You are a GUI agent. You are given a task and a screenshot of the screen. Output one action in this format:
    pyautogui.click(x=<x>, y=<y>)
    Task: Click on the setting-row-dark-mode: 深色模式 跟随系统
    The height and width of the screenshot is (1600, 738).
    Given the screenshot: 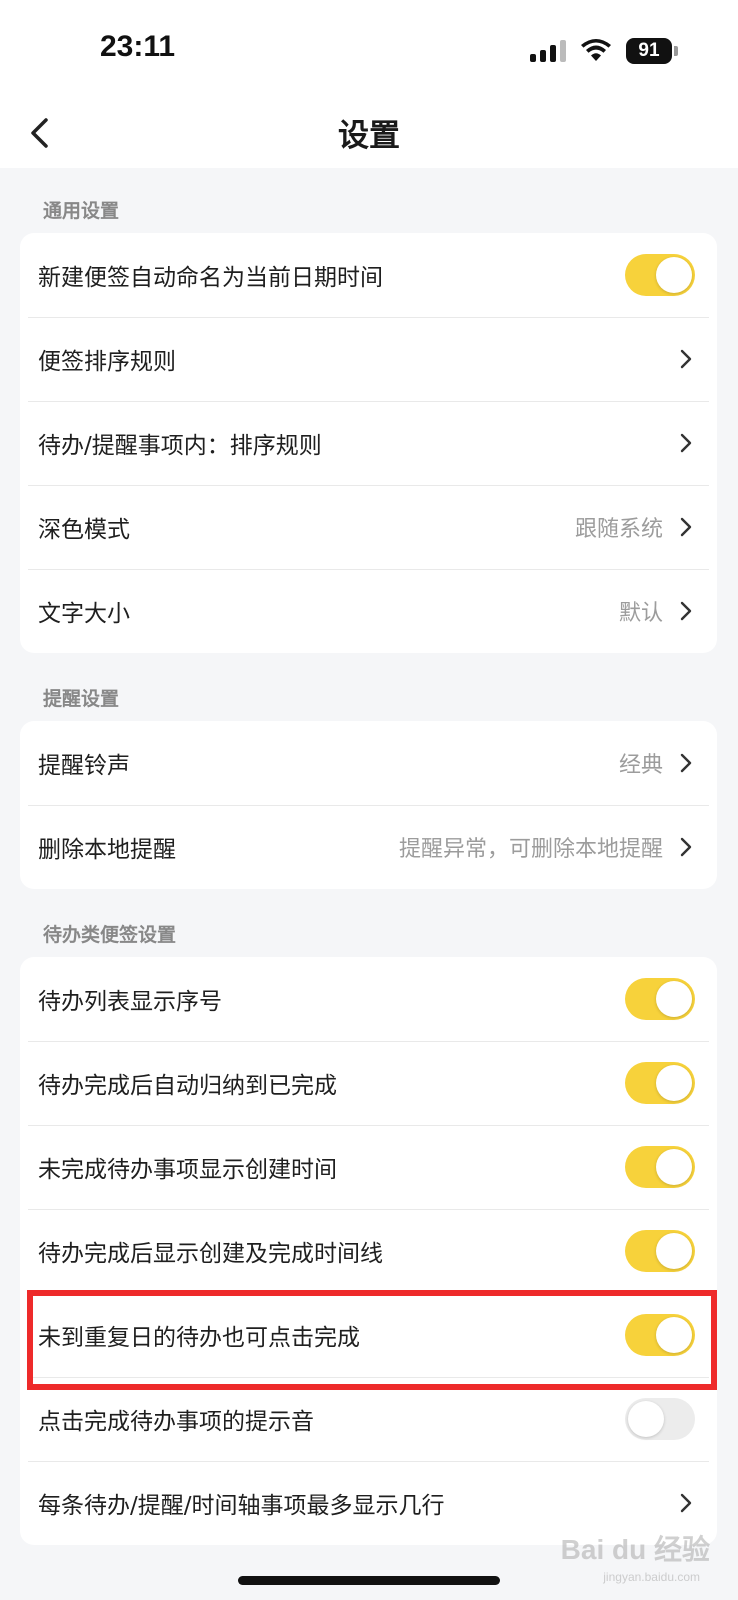 What is the action you would take?
    pyautogui.click(x=368, y=527)
    